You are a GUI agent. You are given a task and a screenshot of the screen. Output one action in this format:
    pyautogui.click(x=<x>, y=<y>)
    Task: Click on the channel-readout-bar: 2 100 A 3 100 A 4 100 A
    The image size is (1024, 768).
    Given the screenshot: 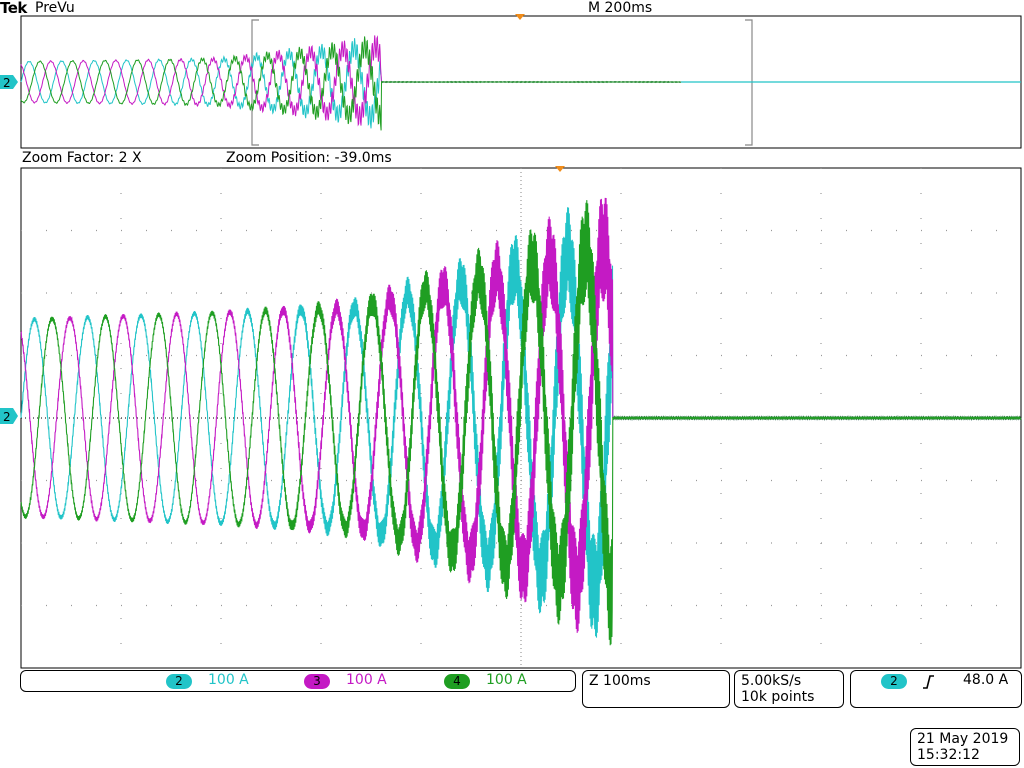 What is the action you would take?
    pyautogui.click(x=298, y=681)
    